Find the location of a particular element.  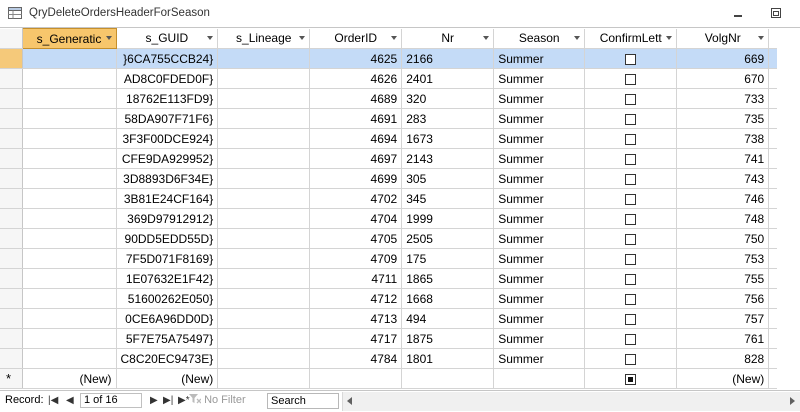

restore-icon is located at coordinates (776, 13).